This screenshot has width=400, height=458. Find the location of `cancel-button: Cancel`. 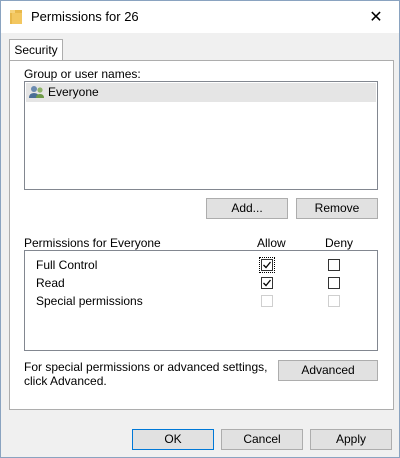

cancel-button: Cancel is located at coordinates (262, 439).